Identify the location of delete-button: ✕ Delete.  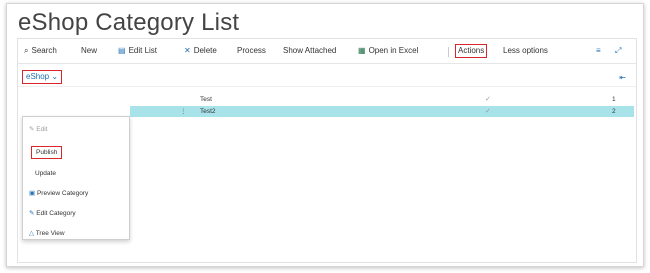
(200, 51).